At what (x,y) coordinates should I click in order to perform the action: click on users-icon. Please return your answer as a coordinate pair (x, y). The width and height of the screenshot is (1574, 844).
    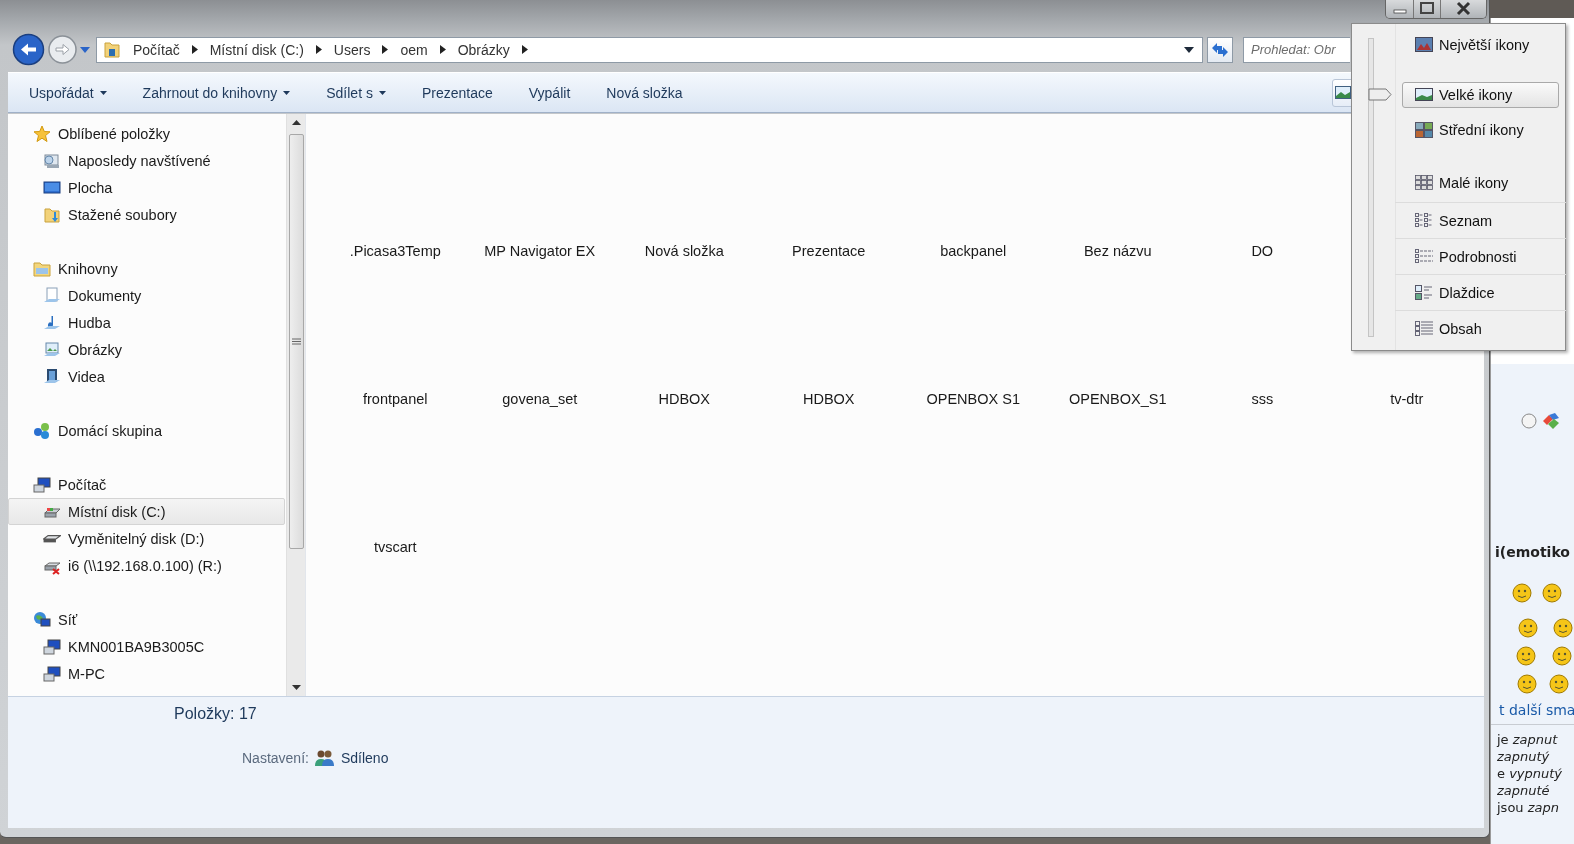
    Looking at the image, I should click on (324, 758).